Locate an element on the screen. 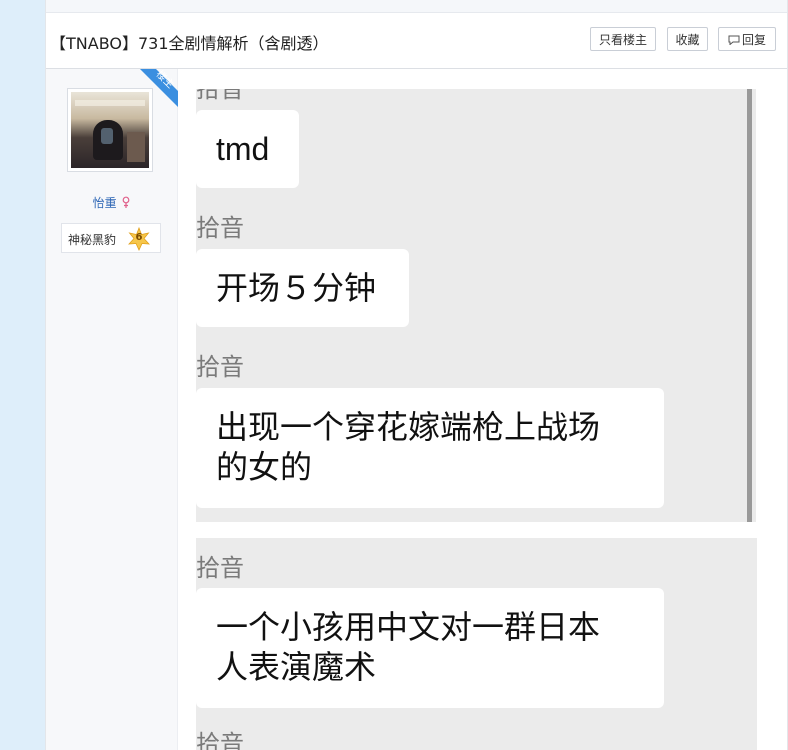 The width and height of the screenshot is (788, 750). level-title: 神秘黑豹 is located at coordinates (92, 240).